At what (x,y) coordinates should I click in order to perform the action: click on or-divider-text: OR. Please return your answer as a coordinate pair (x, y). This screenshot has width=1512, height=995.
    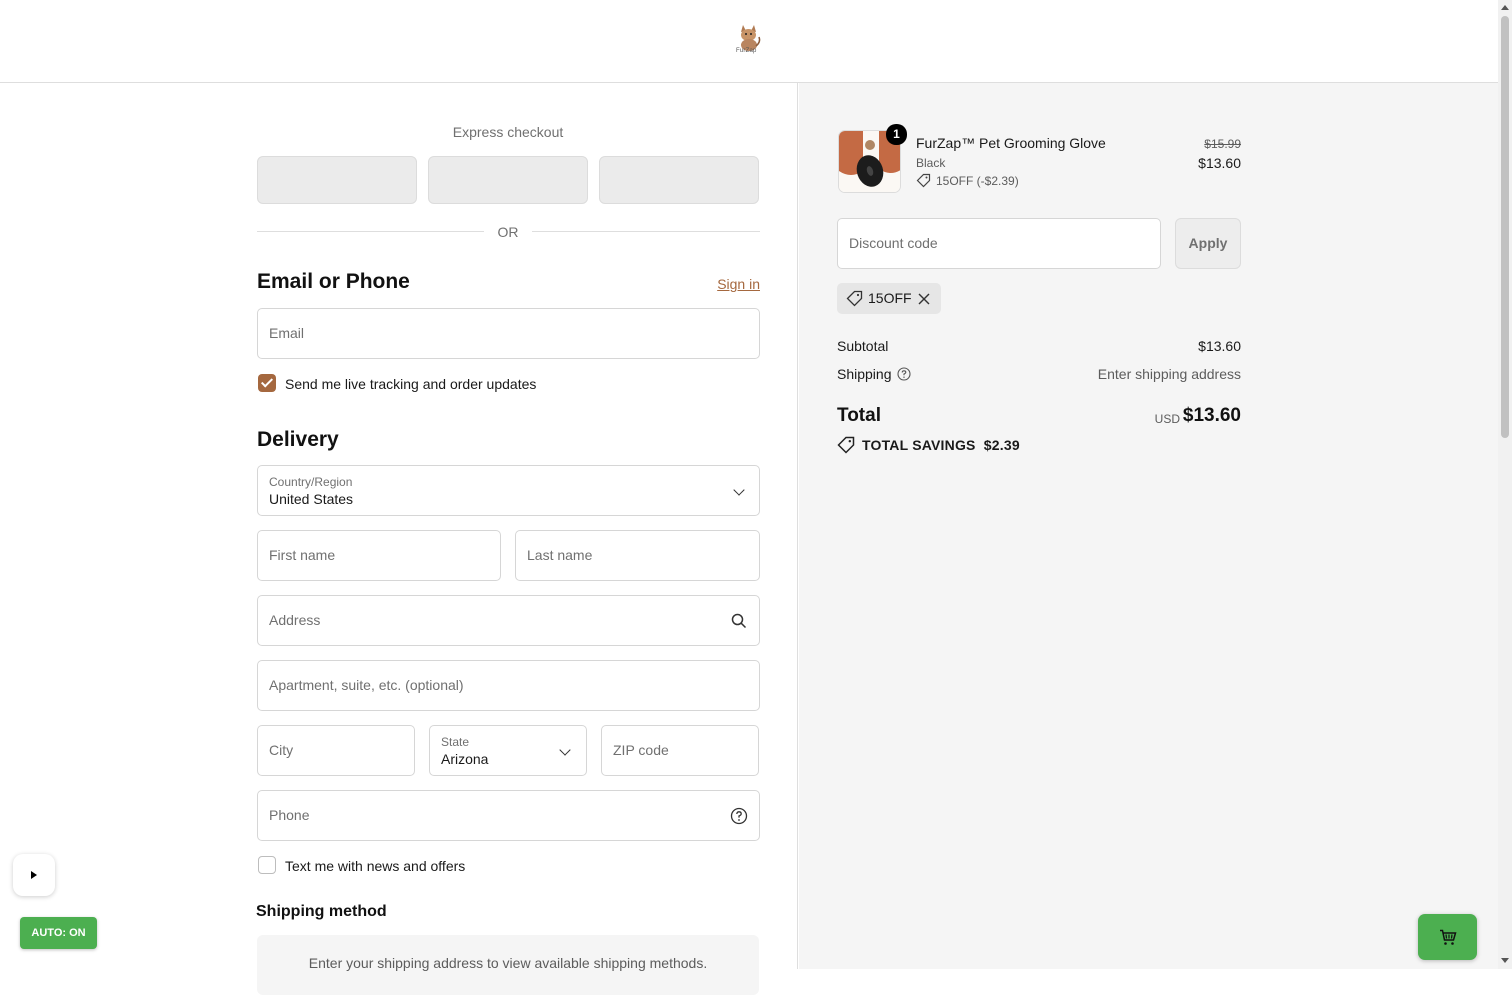
    Looking at the image, I should click on (508, 232).